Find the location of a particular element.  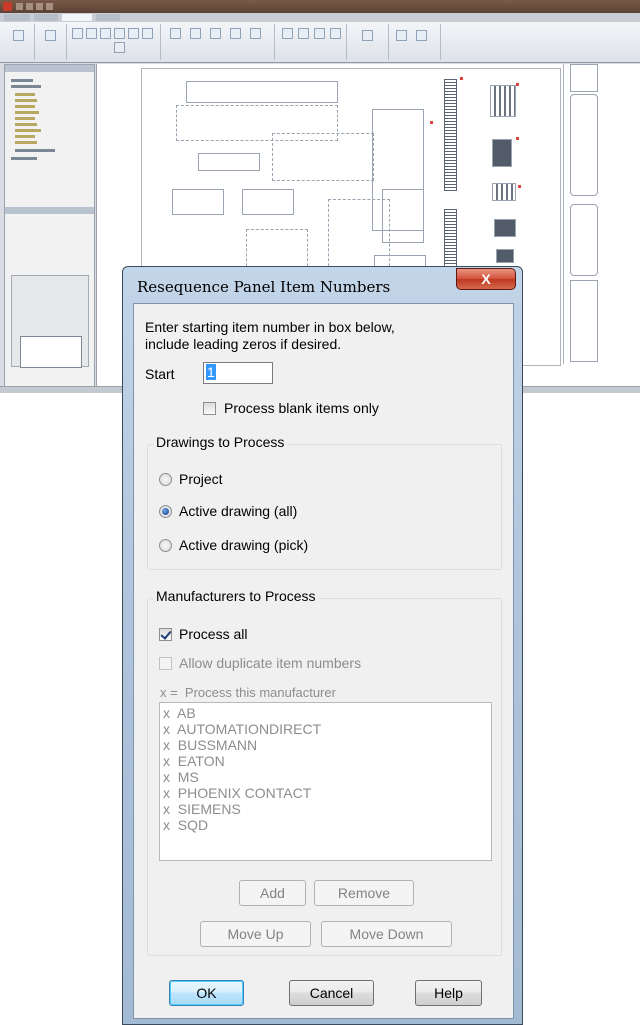

help-button: Help is located at coordinates (448, 993).